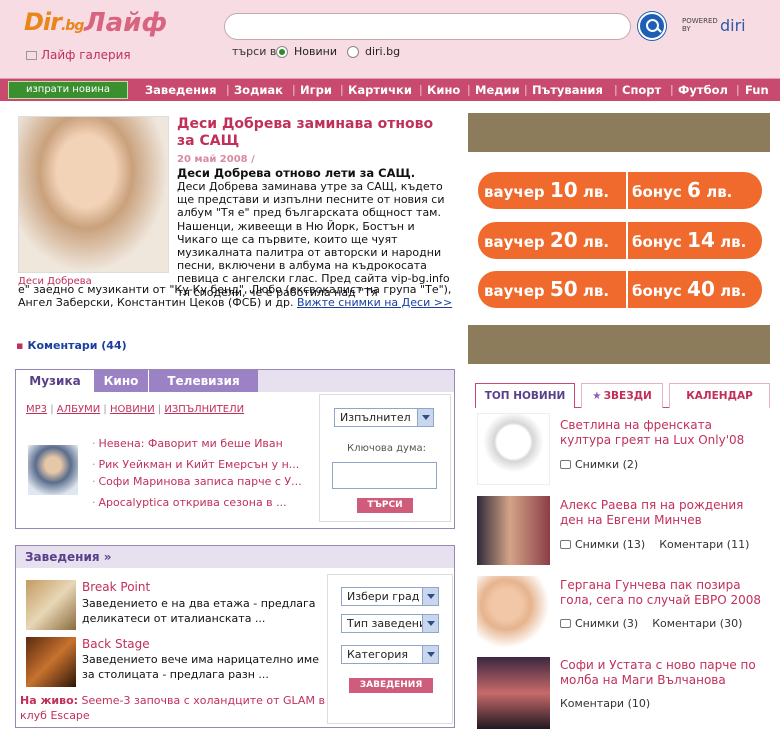 The height and width of the screenshot is (731, 780). I want to click on tab-top-news: ТОП НОВИНИ, so click(525, 395).